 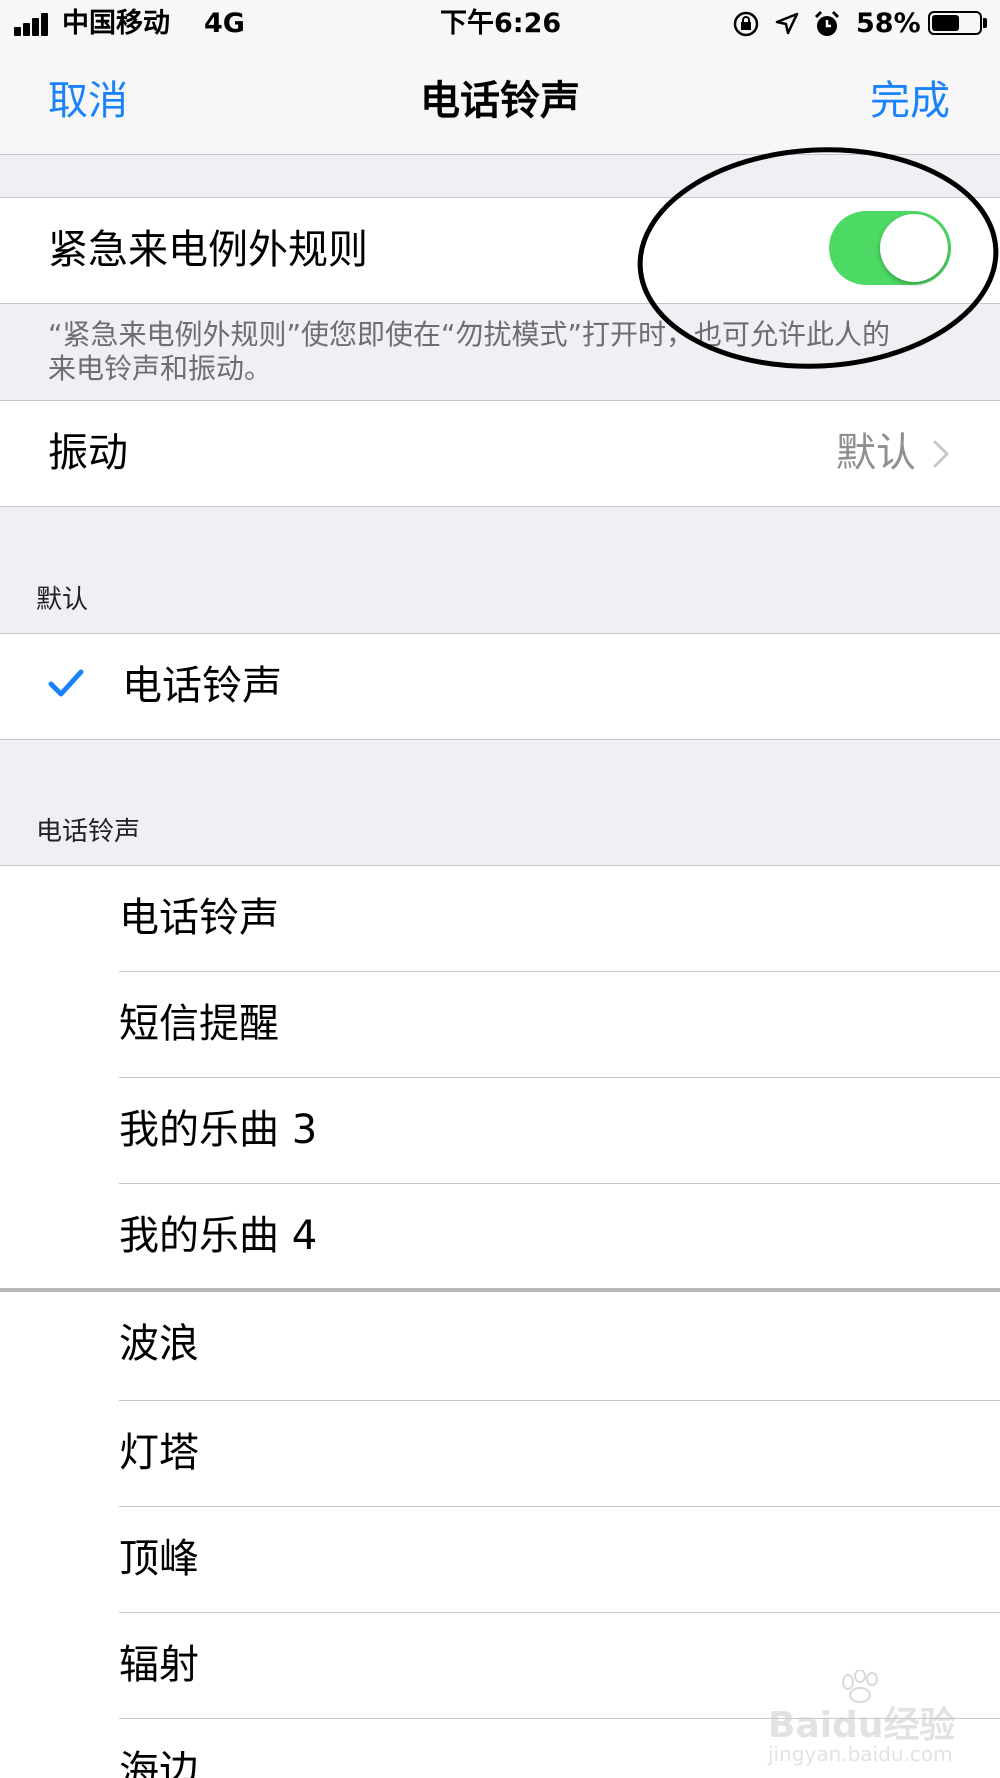 What do you see at coordinates (199, 918) in the screenshot?
I see `ringtone-label: 电话铃声` at bounding box center [199, 918].